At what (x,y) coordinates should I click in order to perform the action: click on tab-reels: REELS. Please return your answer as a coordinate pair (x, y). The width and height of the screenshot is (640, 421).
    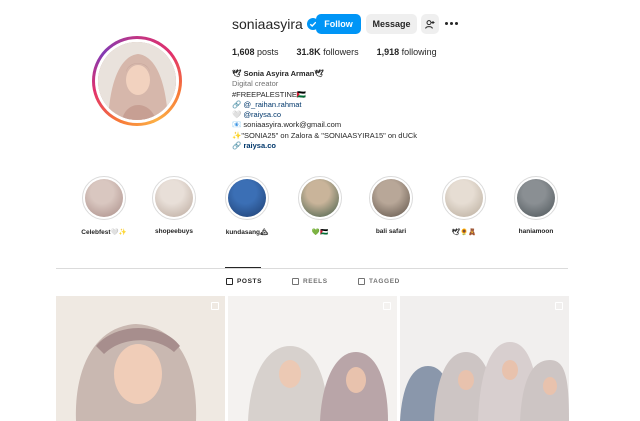
    Looking at the image, I should click on (310, 281).